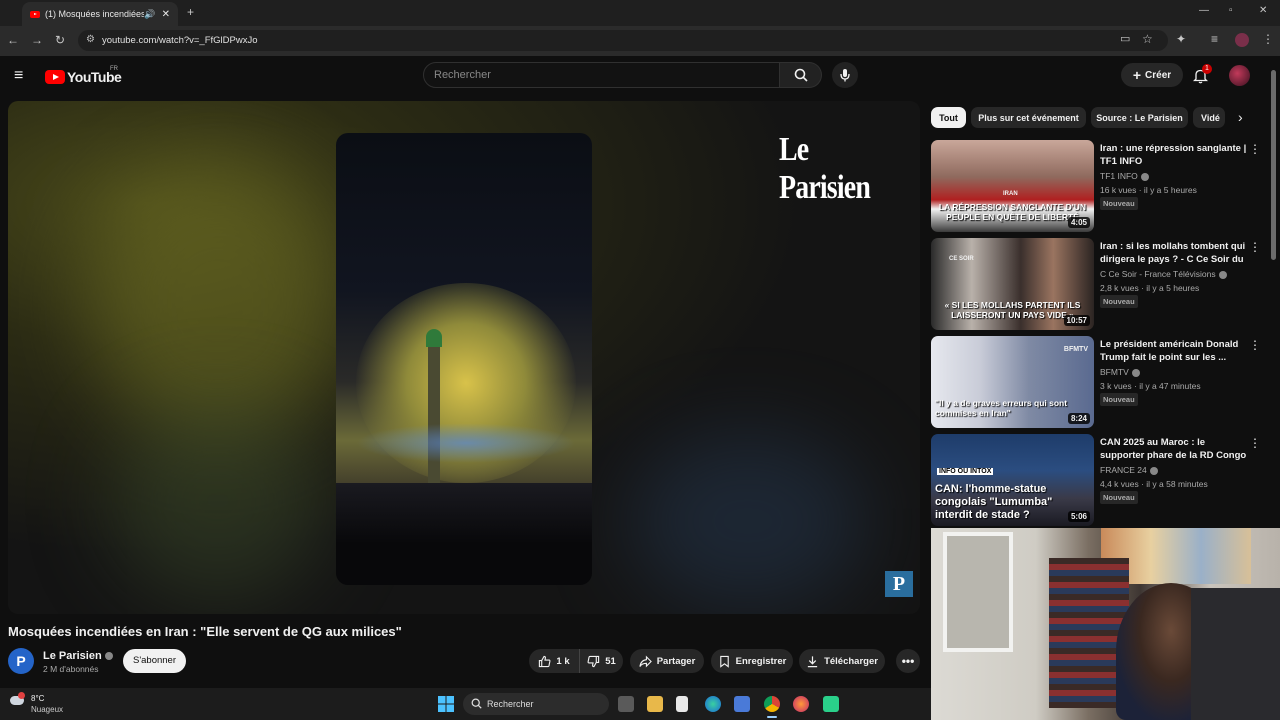 Image resolution: width=1280 pixels, height=720 pixels. I want to click on share-icon, so click(645, 661).